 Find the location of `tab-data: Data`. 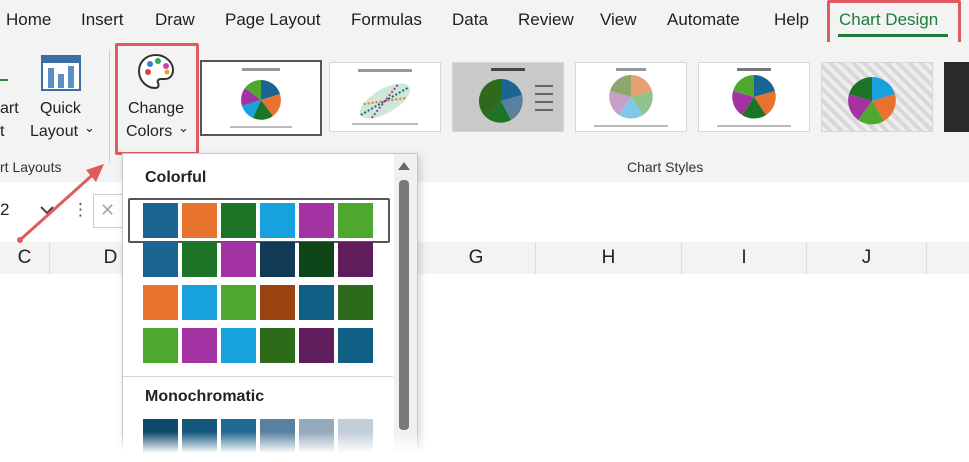

tab-data: Data is located at coordinates (470, 20).